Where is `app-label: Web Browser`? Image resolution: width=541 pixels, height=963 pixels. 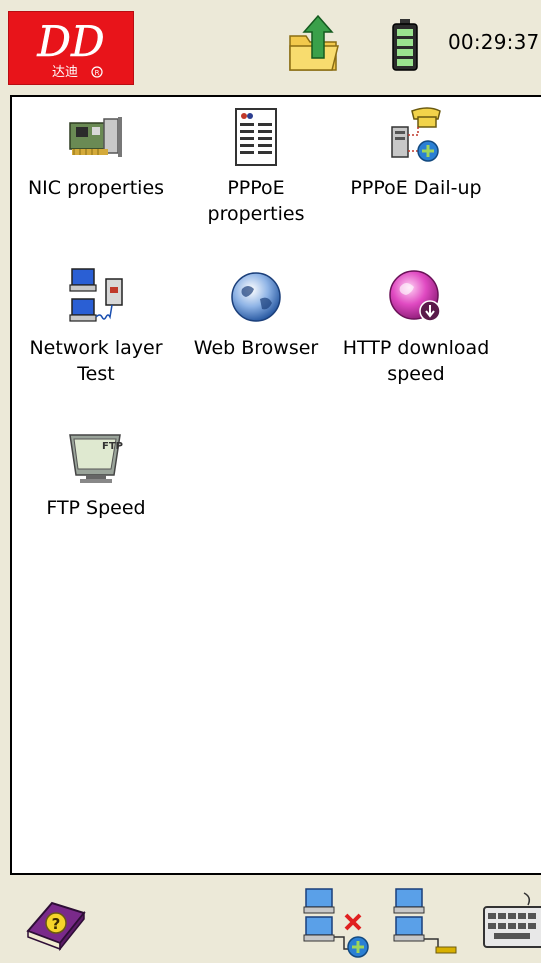
app-label: Web Browser is located at coordinates (256, 348).